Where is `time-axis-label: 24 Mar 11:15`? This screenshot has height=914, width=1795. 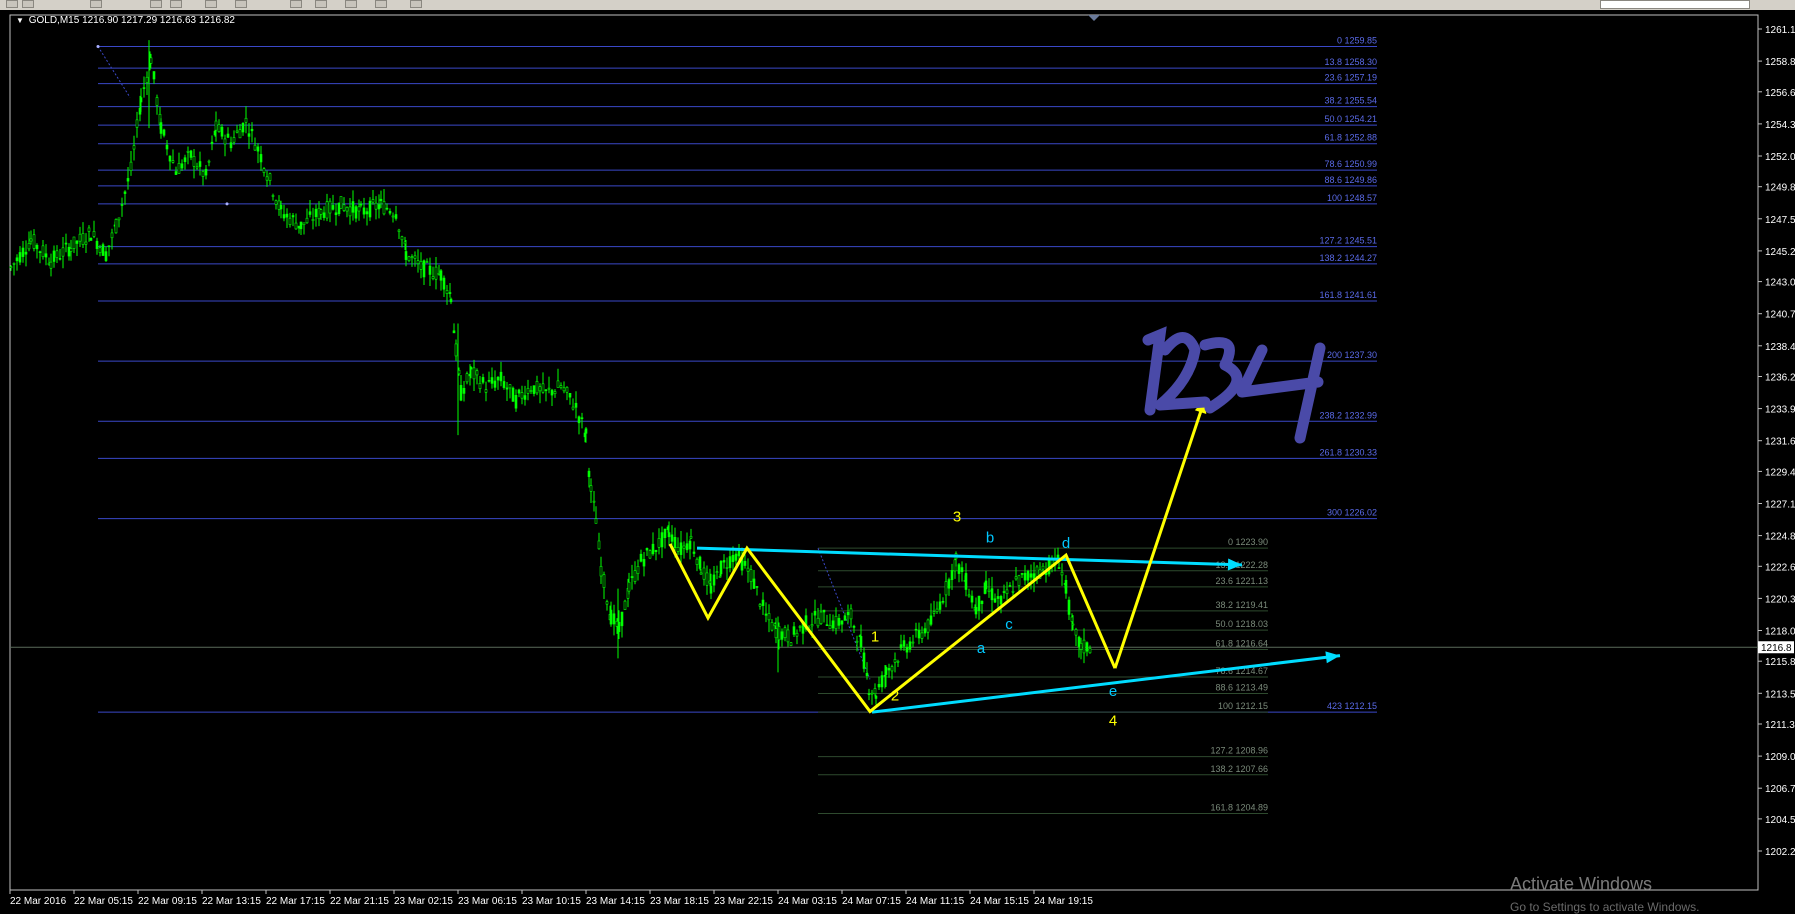
time-axis-label: 24 Mar 11:15 is located at coordinates (935, 901).